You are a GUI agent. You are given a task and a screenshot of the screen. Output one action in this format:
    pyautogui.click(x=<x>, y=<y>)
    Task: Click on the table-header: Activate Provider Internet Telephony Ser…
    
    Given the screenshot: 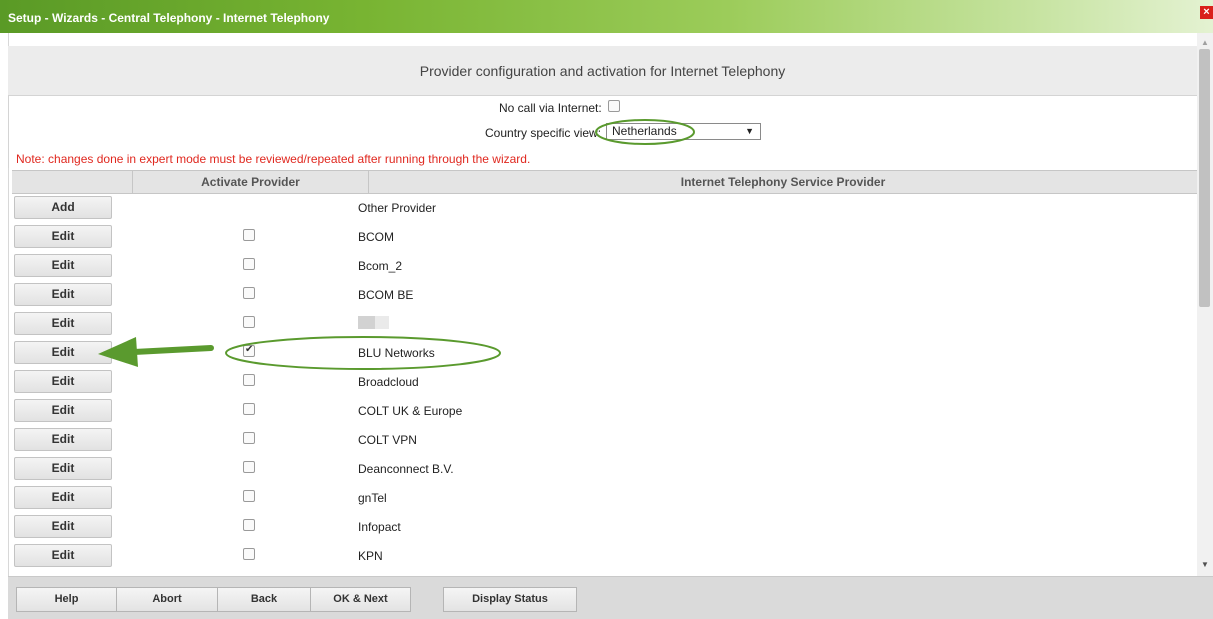 What is the action you would take?
    pyautogui.click(x=604, y=182)
    